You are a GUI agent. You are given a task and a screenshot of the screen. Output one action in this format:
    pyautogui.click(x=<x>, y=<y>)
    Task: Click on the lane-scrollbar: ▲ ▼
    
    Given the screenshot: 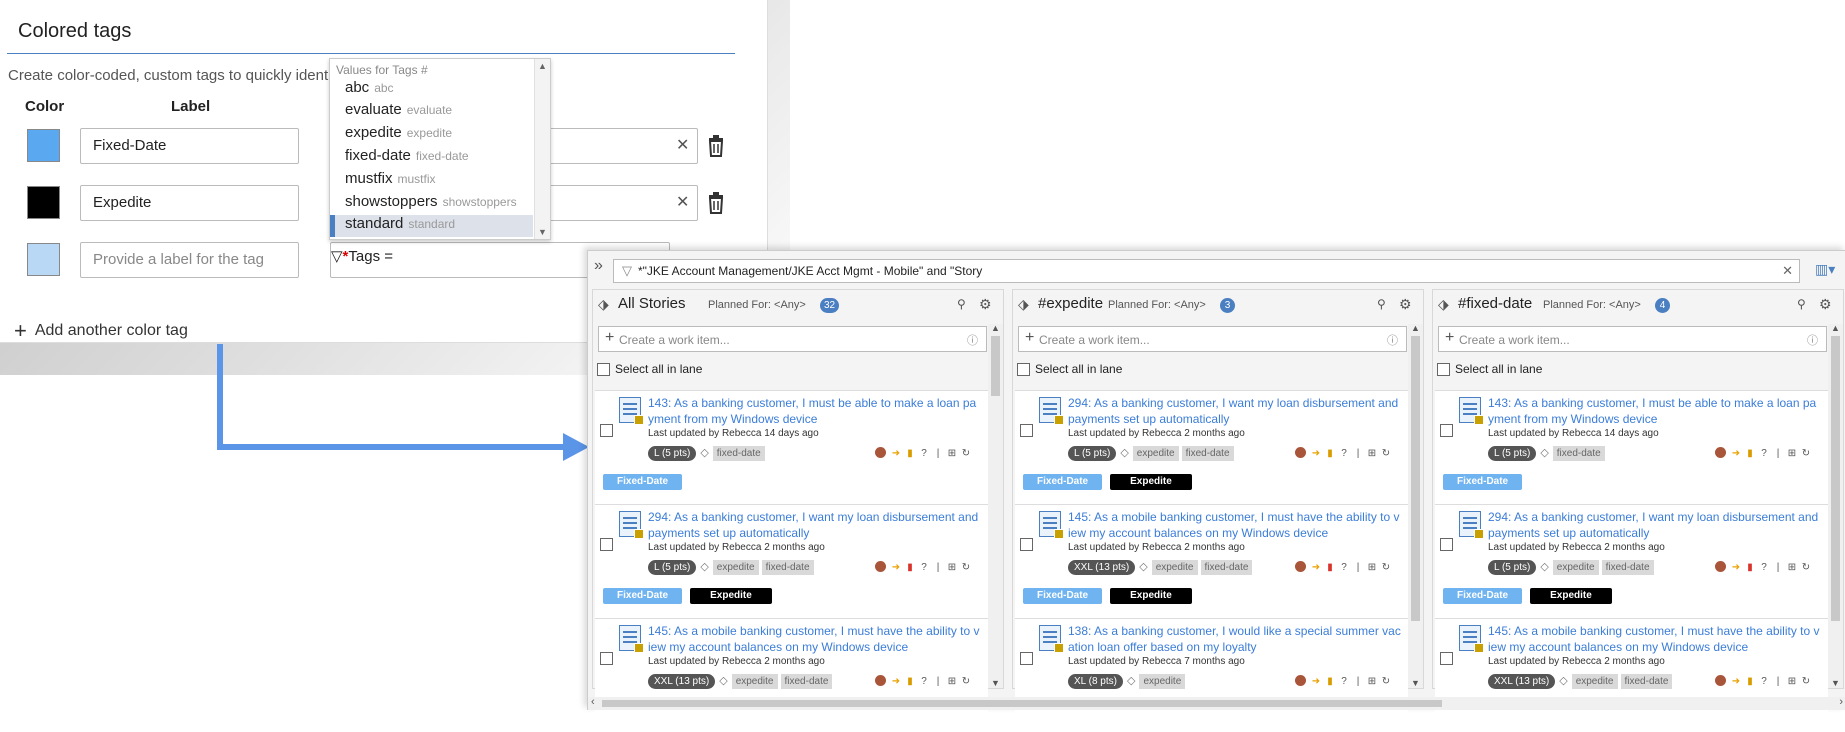 What is the action you would take?
    pyautogui.click(x=995, y=505)
    